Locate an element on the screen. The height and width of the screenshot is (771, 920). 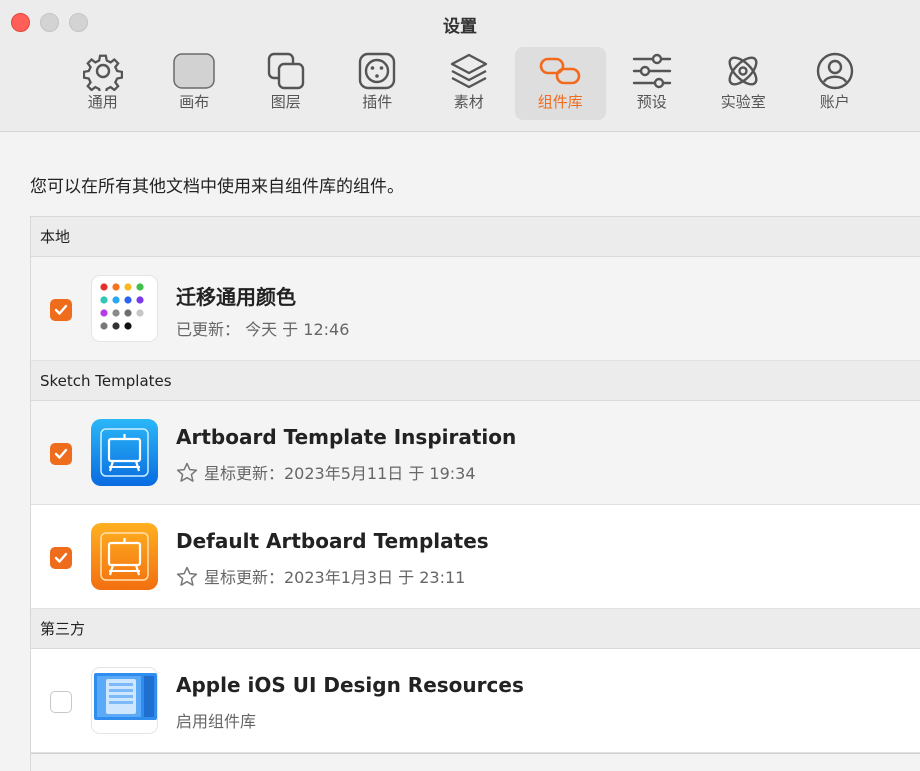
tab-label: 图层 is located at coordinates (285, 102).